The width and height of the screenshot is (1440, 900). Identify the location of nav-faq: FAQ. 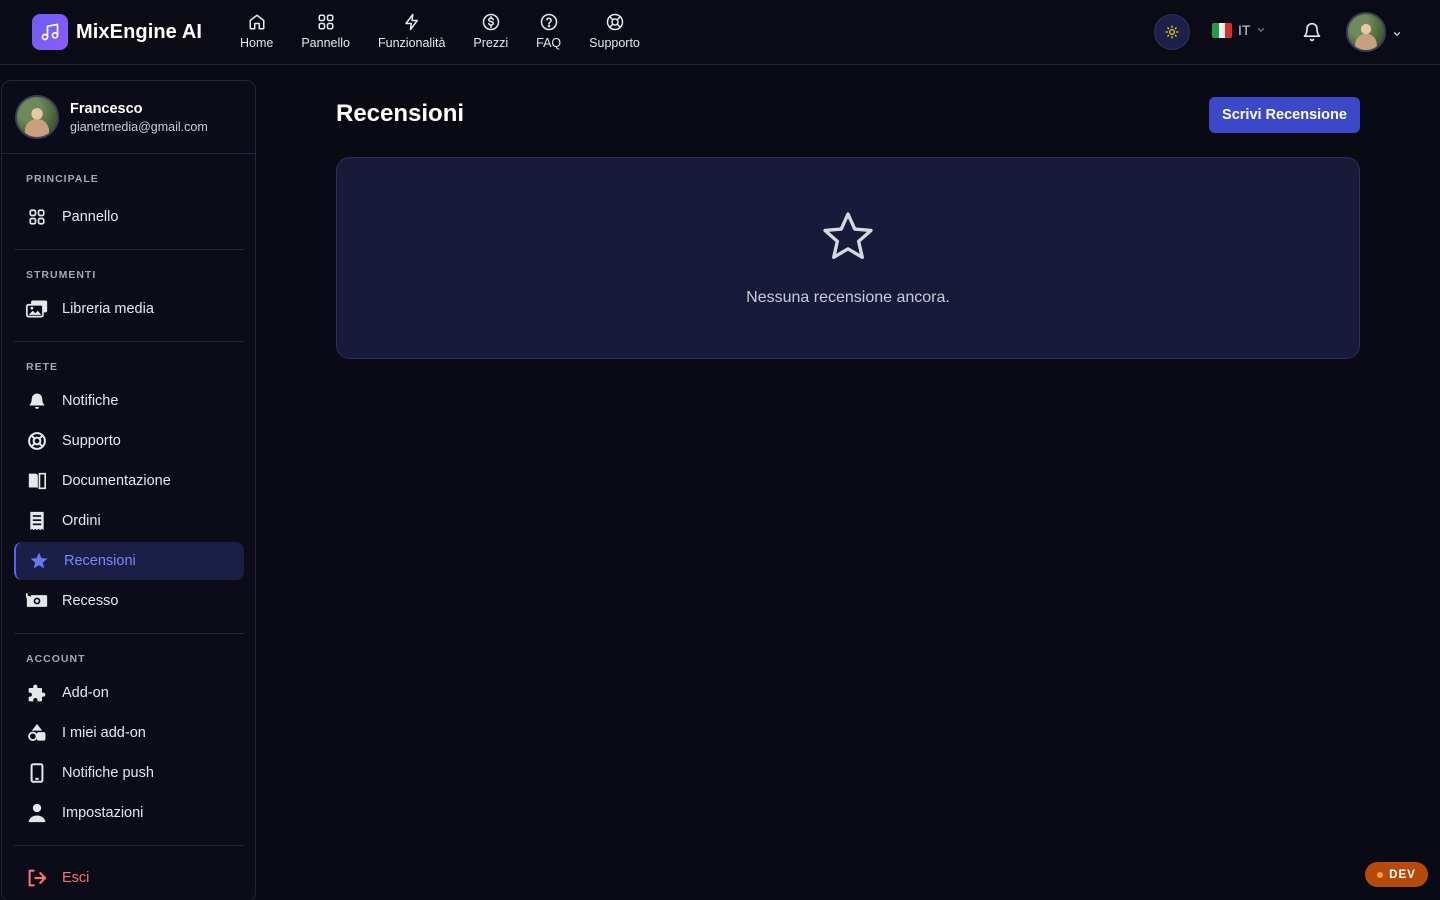
(548, 31).